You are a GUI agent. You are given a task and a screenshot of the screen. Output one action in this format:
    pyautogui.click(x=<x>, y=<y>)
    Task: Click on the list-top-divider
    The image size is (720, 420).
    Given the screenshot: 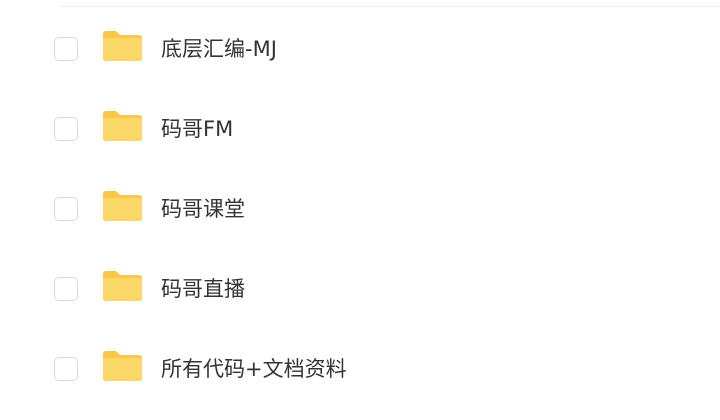 What is the action you would take?
    pyautogui.click(x=390, y=6)
    